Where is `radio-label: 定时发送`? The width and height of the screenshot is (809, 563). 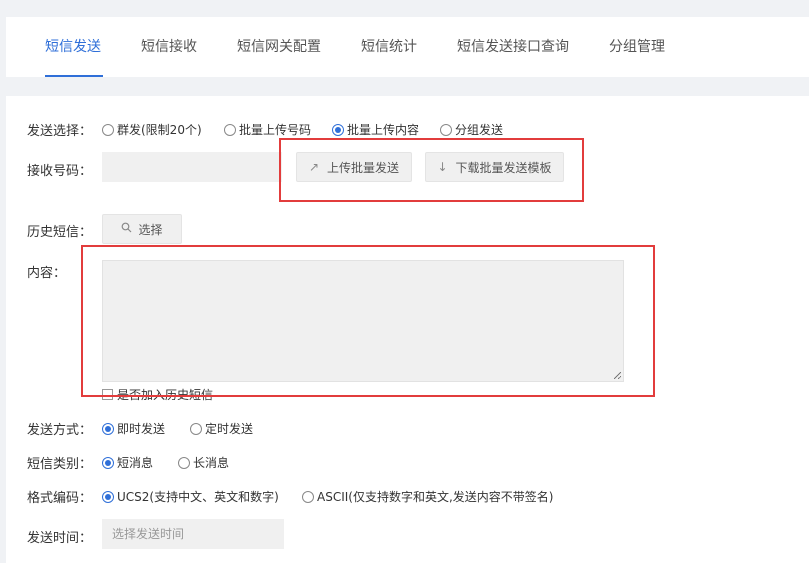
radio-label: 定时发送 is located at coordinates (229, 429).